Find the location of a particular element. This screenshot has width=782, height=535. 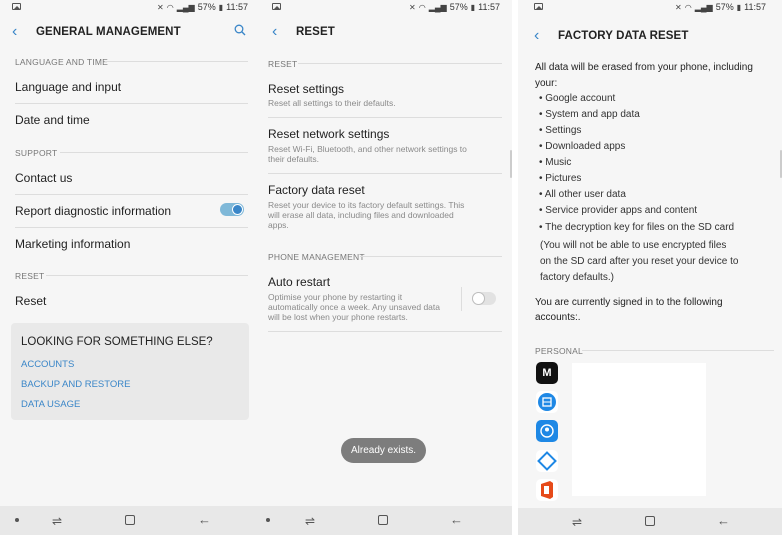

office-icon is located at coordinates (547, 490).